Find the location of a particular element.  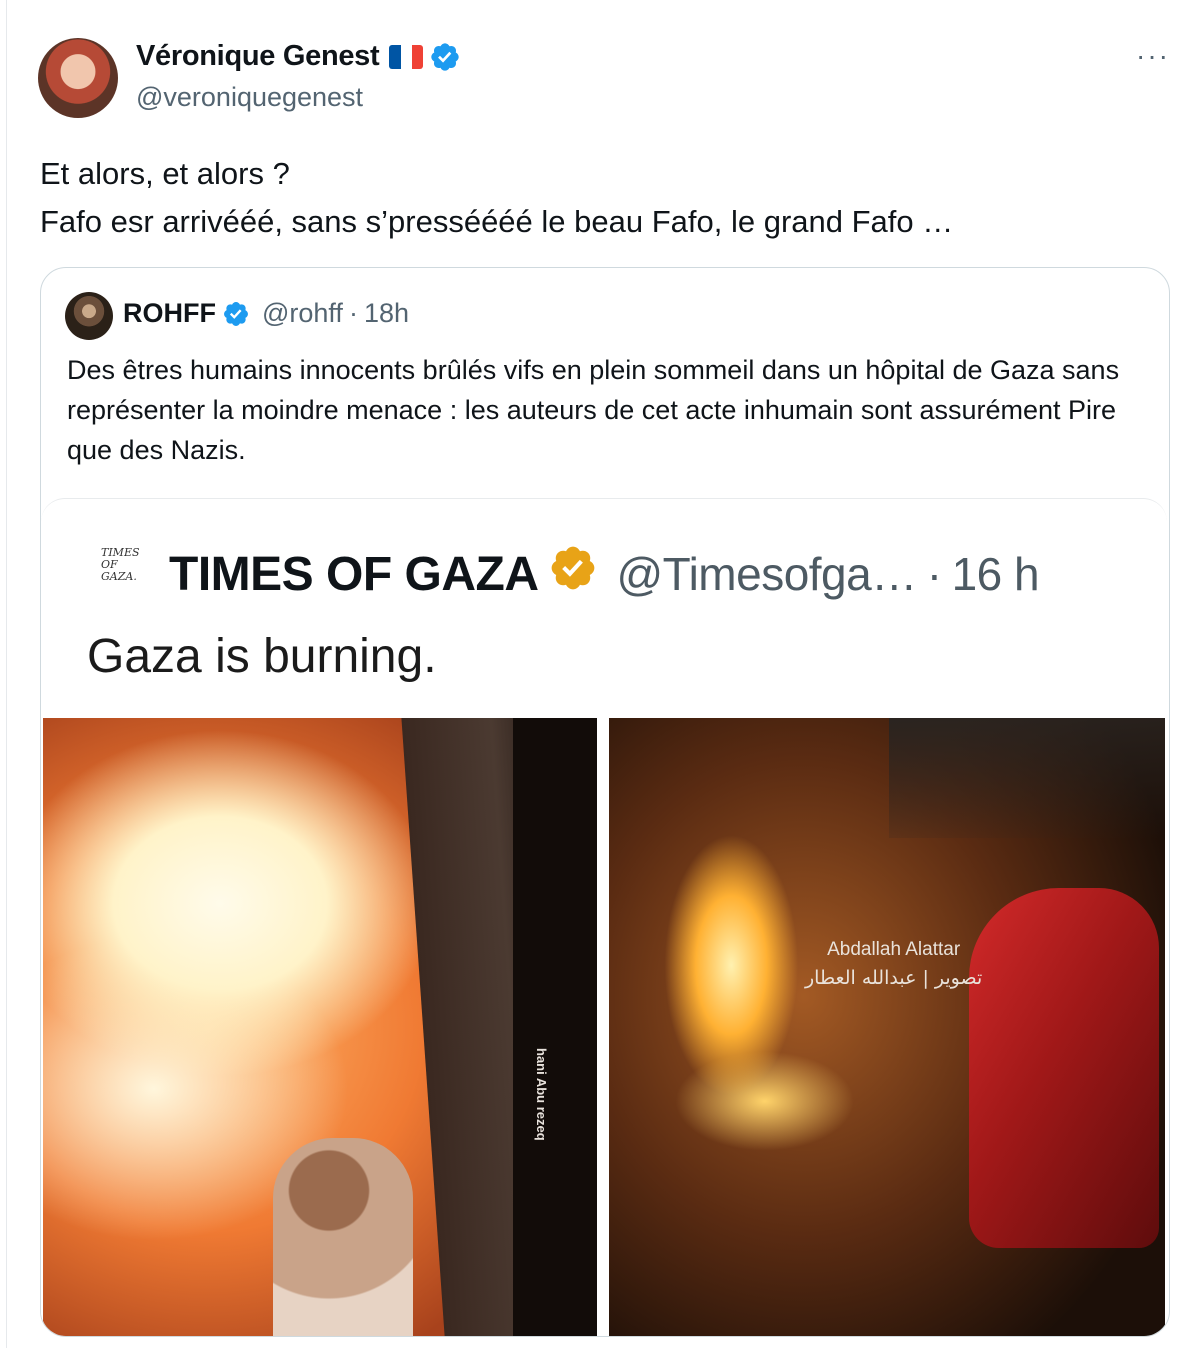

person-figure is located at coordinates (343, 1237).